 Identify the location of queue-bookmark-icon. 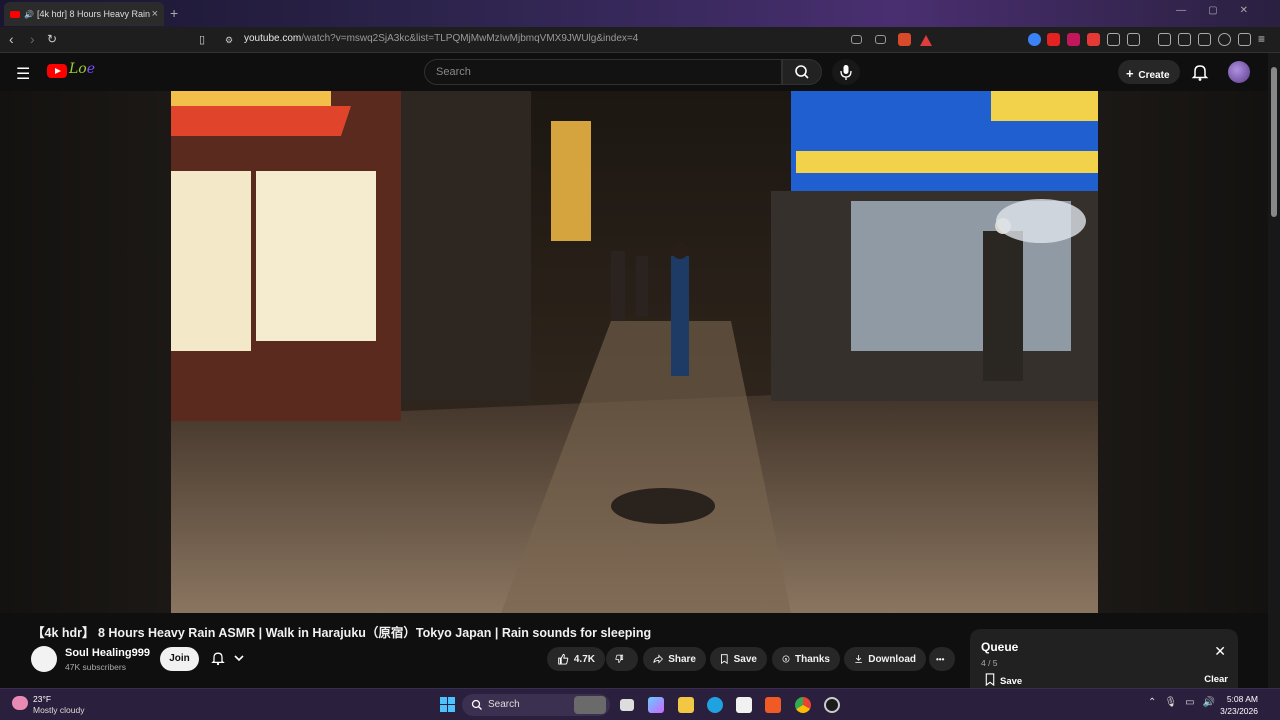
(990, 680).